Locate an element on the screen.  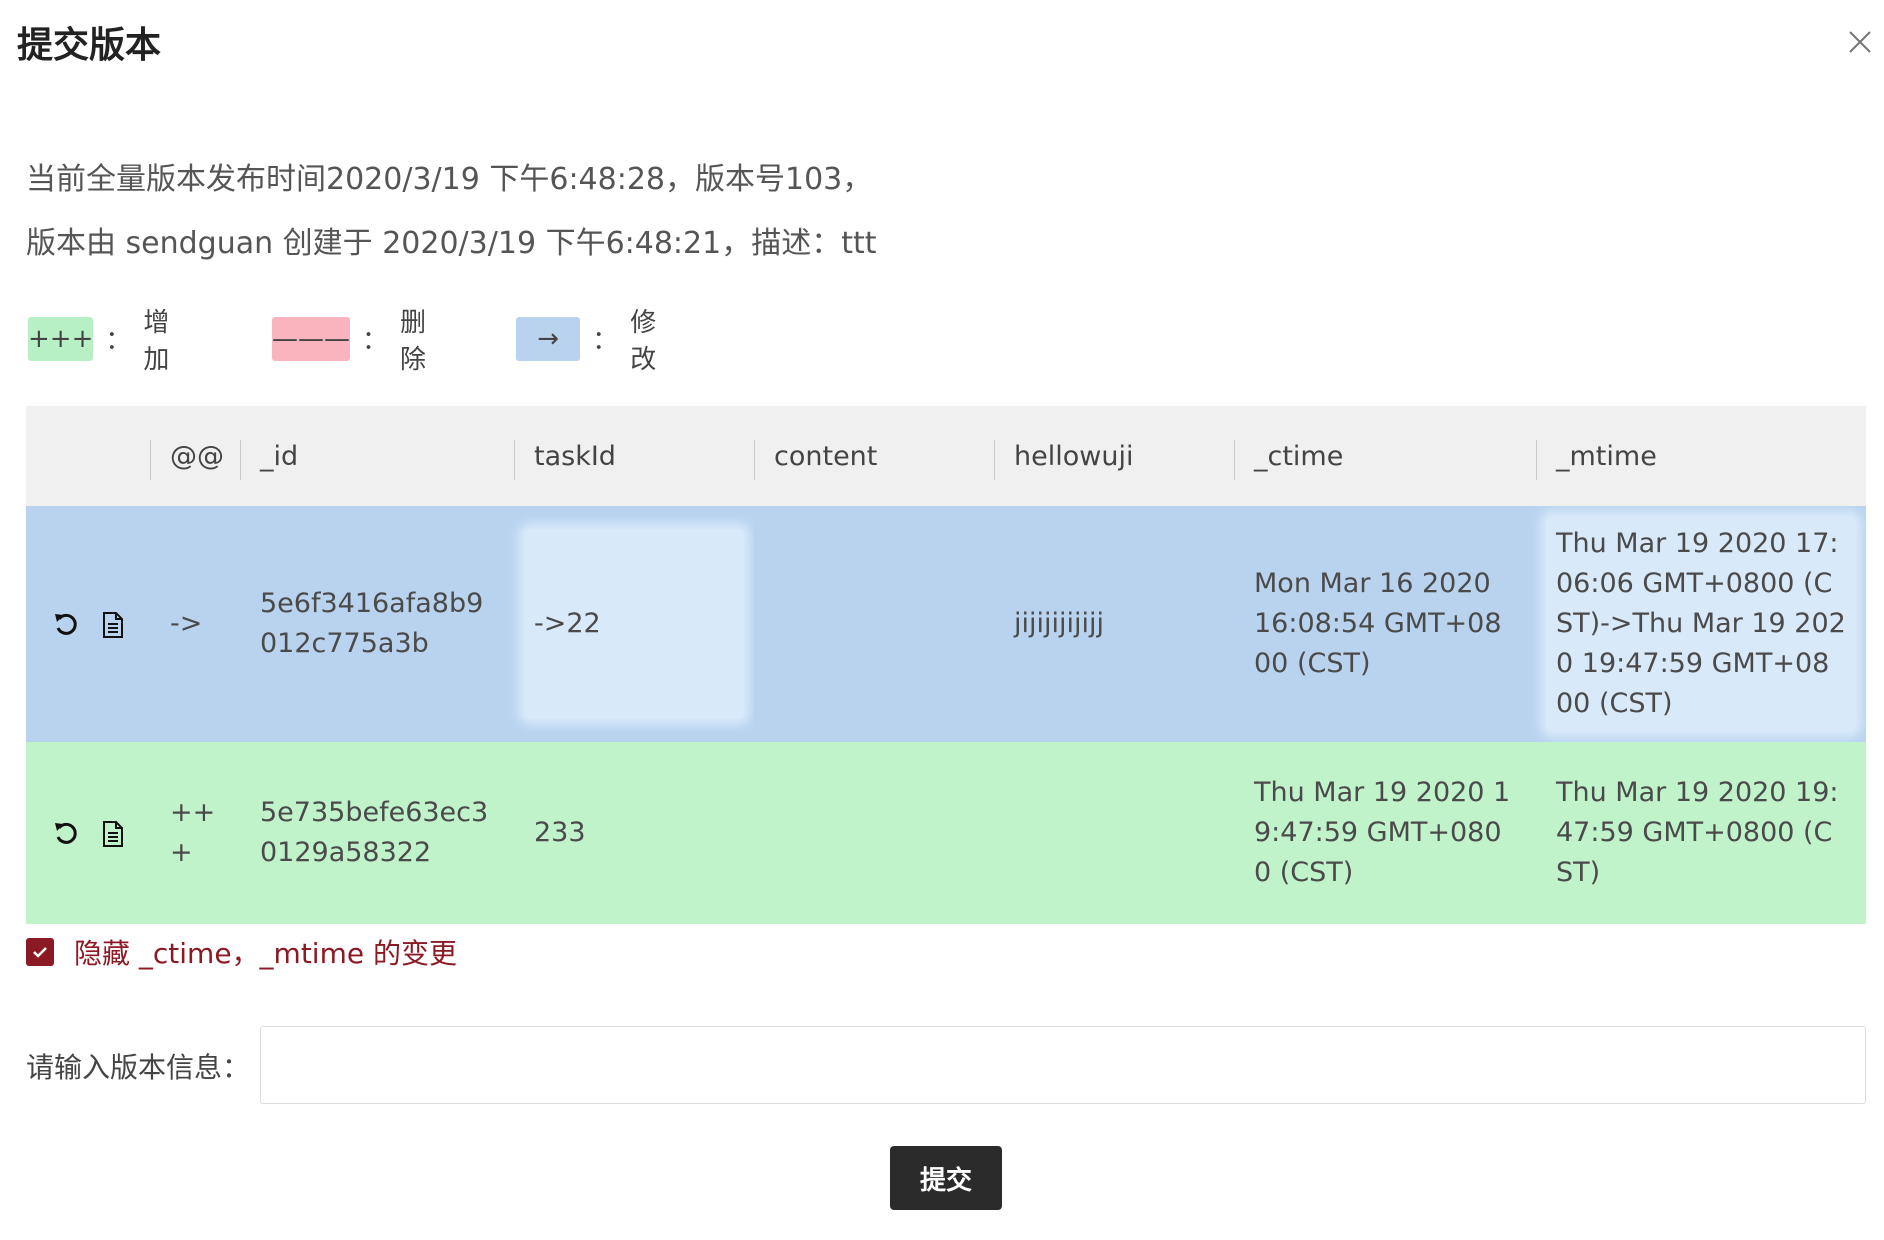
row-taskid: ->22 is located at coordinates (634, 624).